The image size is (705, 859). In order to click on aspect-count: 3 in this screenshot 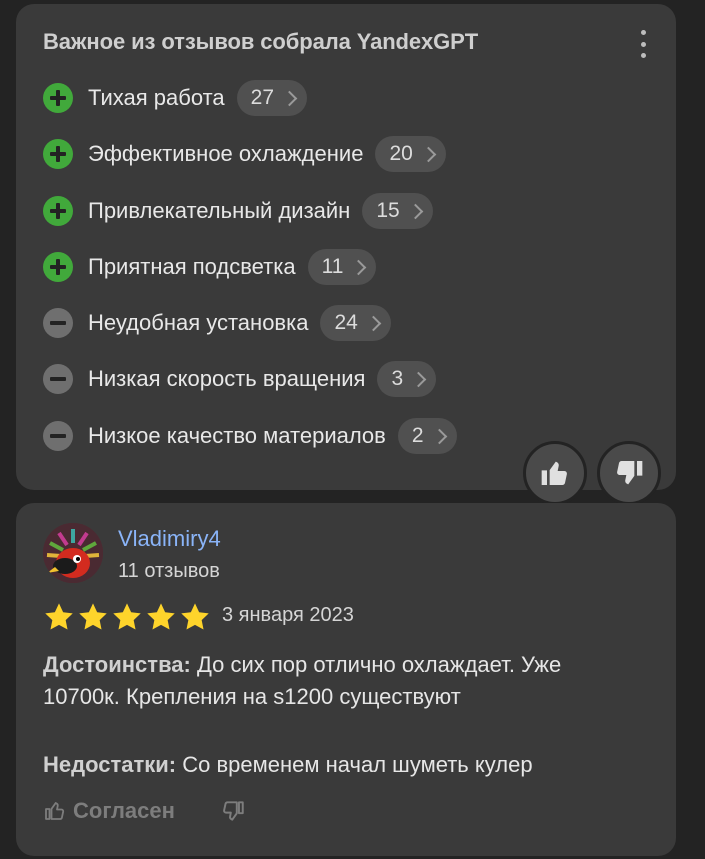, I will do `click(397, 379)`.